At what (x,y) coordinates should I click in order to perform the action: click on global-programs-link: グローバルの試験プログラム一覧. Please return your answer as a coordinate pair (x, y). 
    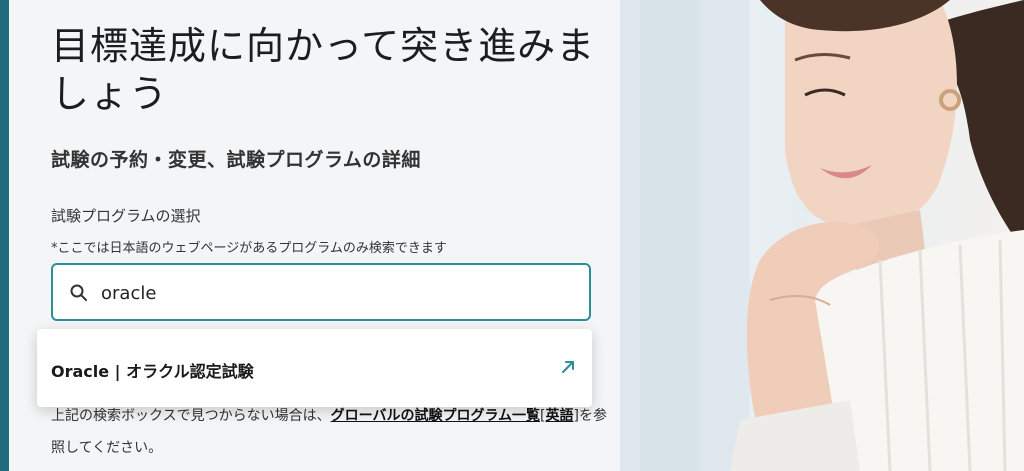
    Looking at the image, I should click on (435, 416).